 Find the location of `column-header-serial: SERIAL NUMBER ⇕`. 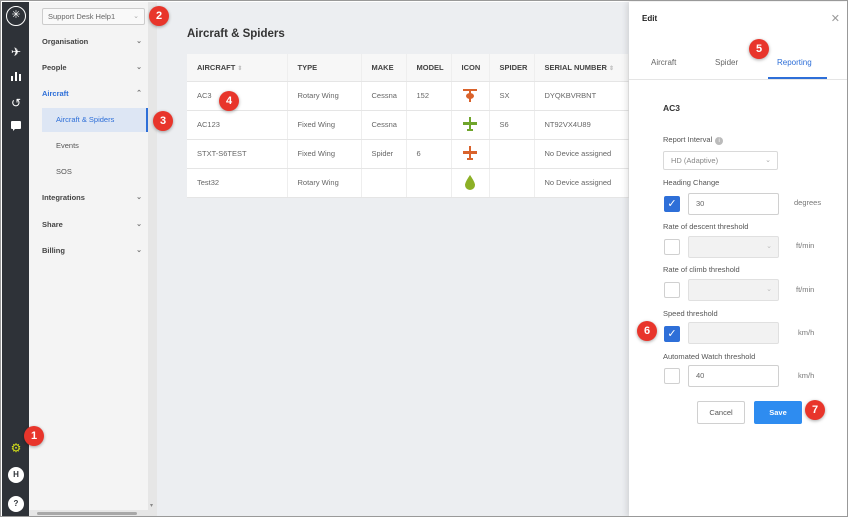

column-header-serial: SERIAL NUMBER ⇕ is located at coordinates (581, 68).